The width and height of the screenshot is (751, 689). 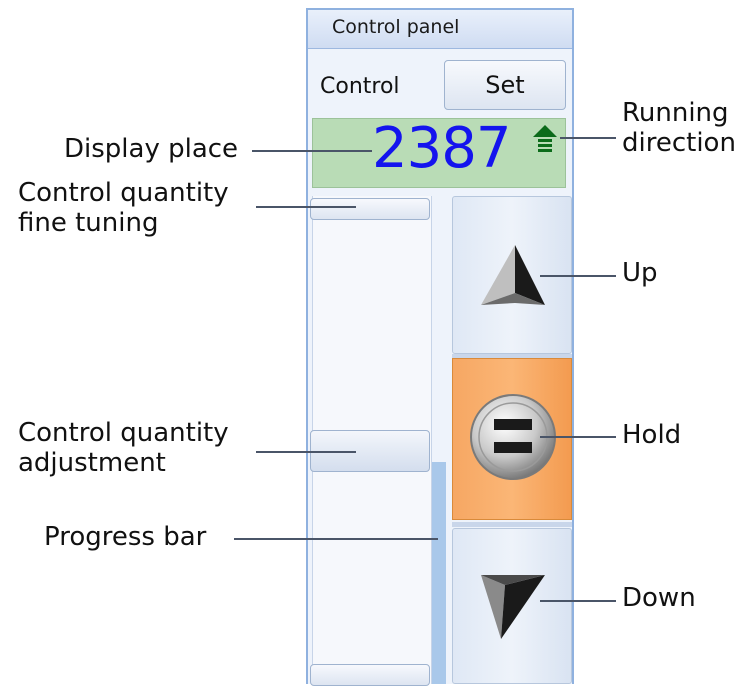 I want to click on label-down: Down, so click(x=659, y=598).